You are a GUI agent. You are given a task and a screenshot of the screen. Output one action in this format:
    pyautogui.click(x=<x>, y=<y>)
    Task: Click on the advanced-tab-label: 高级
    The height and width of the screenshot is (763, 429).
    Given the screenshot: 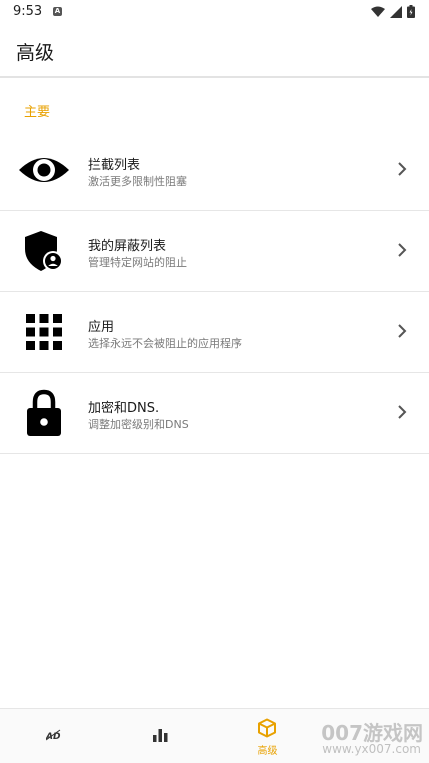 What is the action you would take?
    pyautogui.click(x=267, y=751)
    